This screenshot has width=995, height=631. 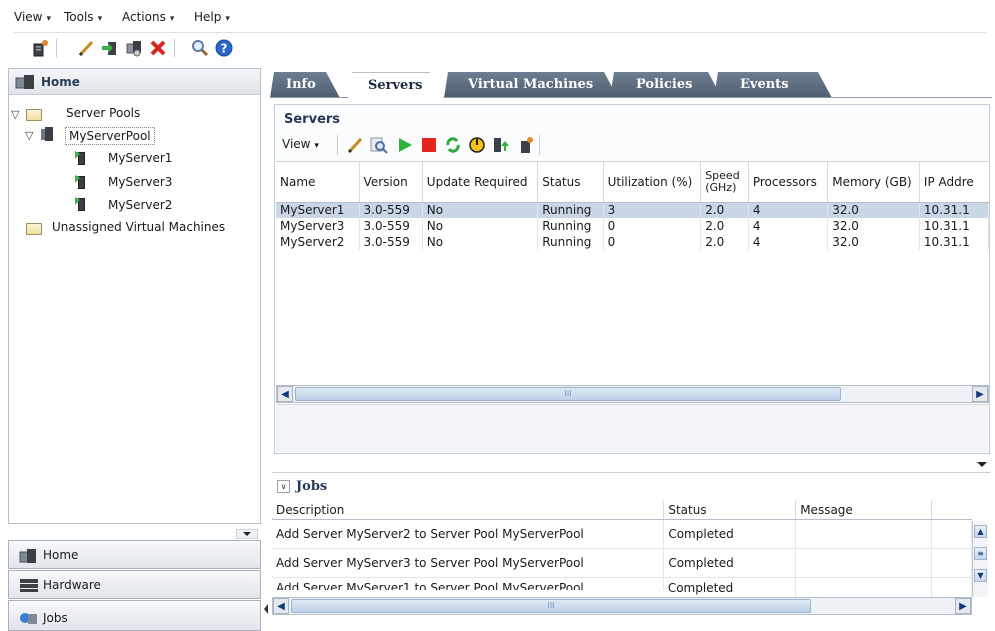 I want to click on tab-virtual-machines: Virtual Machines, so click(x=531, y=85).